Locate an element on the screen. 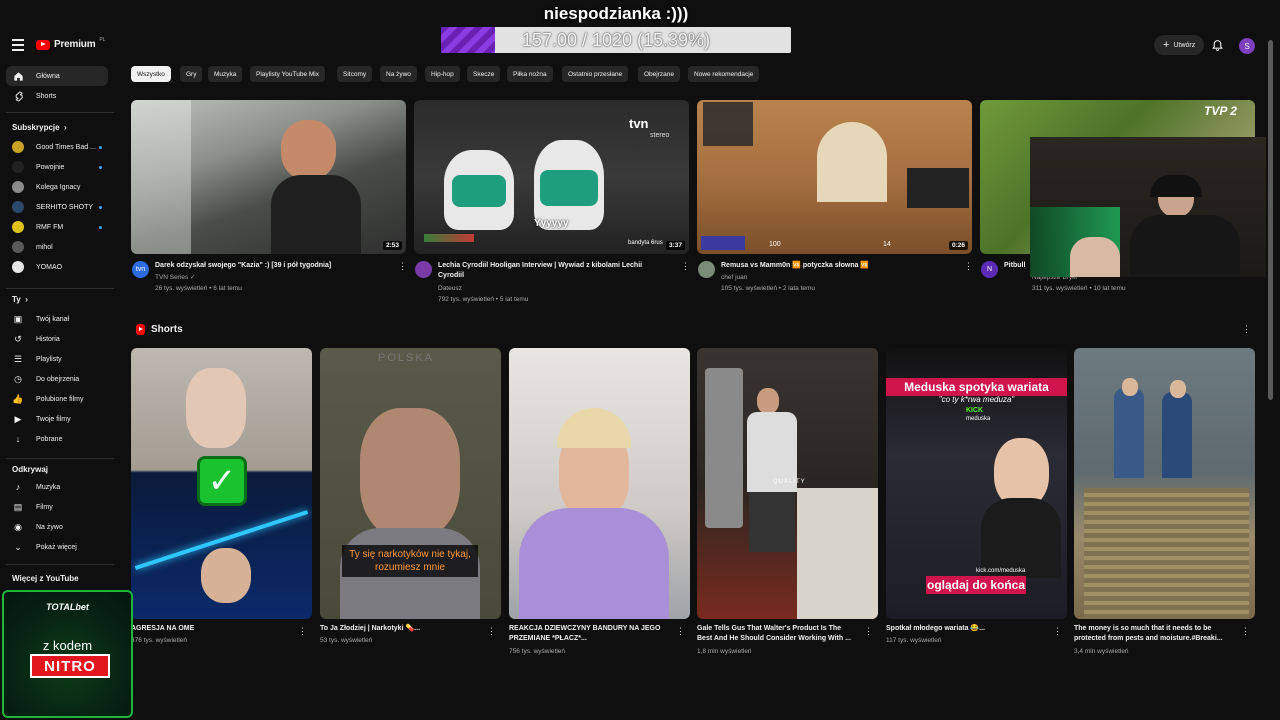  filter-chip: Muzyka is located at coordinates (225, 74).